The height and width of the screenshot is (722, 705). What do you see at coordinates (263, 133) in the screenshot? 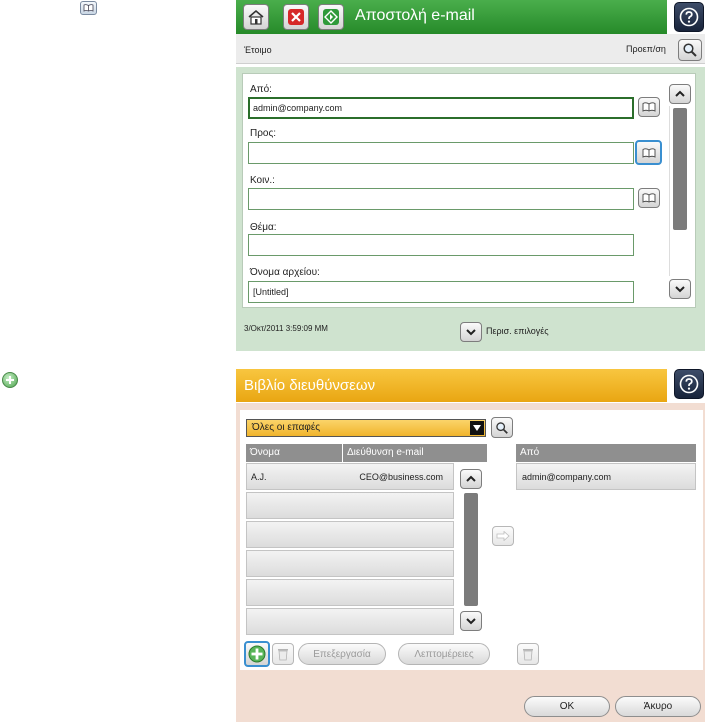
I see `to-label: Προς:` at bounding box center [263, 133].